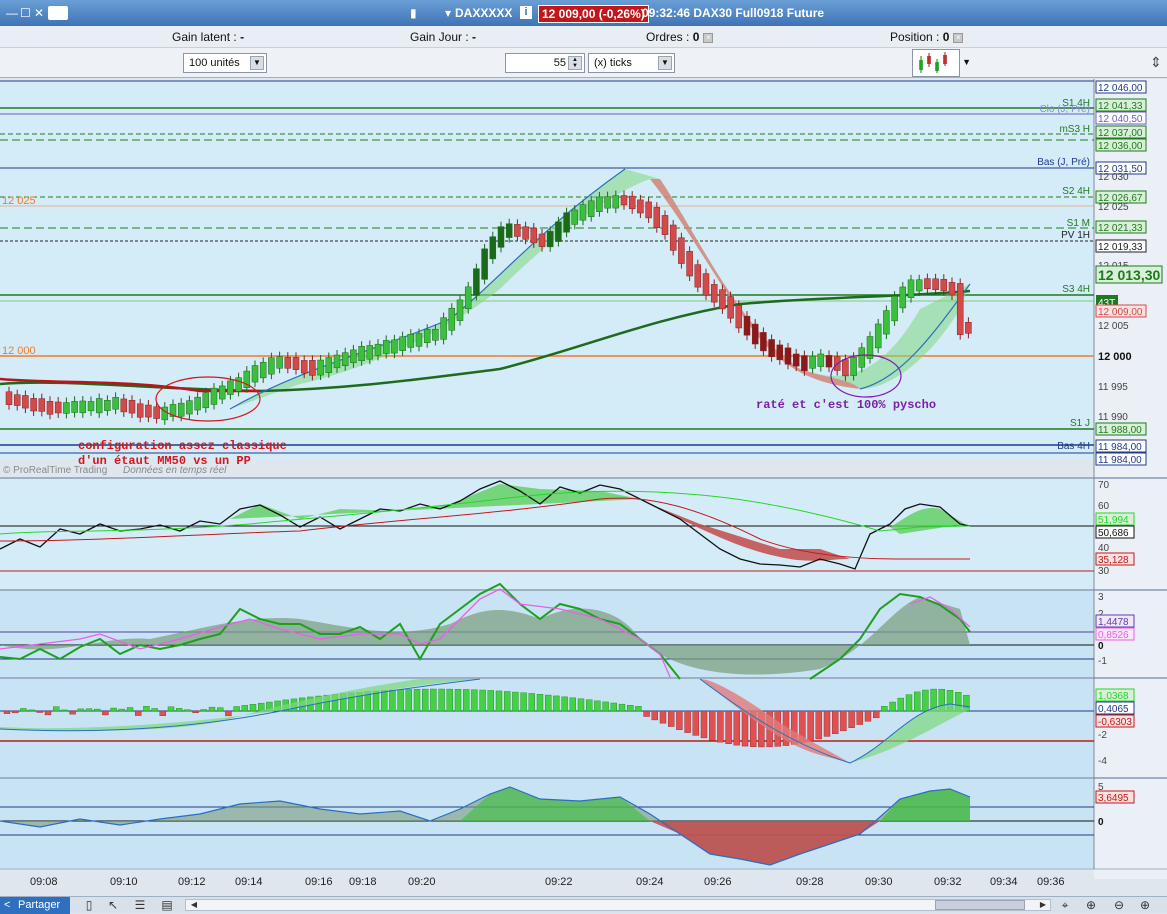  Describe the element at coordinates (879, 882) in the screenshot. I see `time-11: 09:30` at that location.